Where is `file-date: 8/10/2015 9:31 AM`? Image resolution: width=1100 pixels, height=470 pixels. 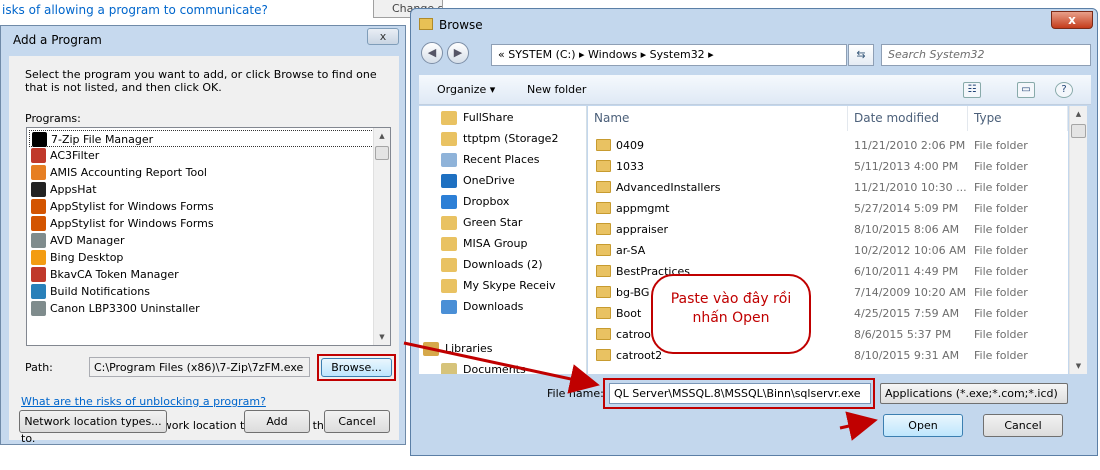 file-date: 8/10/2015 9:31 AM is located at coordinates (907, 355).